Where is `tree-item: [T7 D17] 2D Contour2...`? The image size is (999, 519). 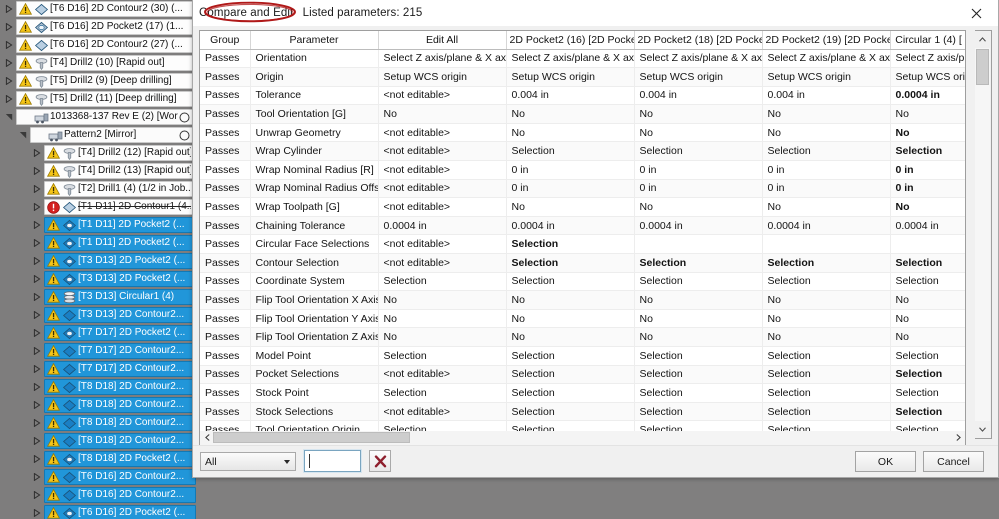
tree-item: [T7 D17] 2D Contour2... is located at coordinates (98, 369).